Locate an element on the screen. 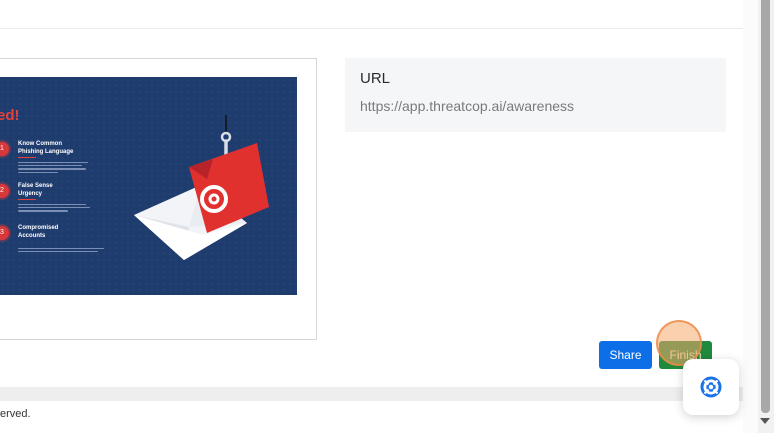 The height and width of the screenshot is (433, 774). tip-number: 3 is located at coordinates (4, 233).